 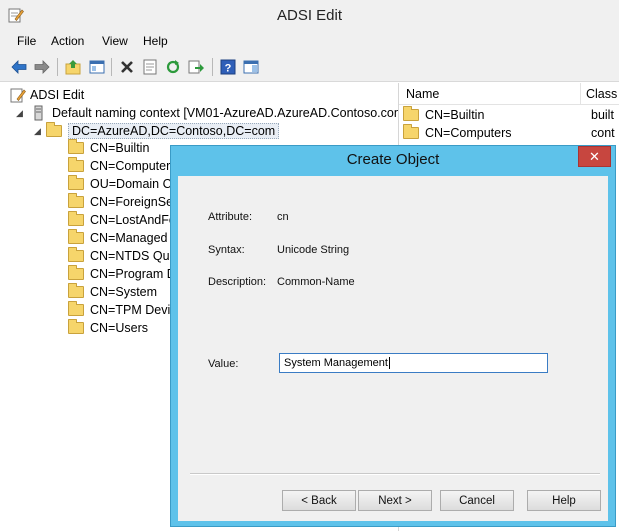 I want to click on syntax-value: Unicode String, so click(x=313, y=250).